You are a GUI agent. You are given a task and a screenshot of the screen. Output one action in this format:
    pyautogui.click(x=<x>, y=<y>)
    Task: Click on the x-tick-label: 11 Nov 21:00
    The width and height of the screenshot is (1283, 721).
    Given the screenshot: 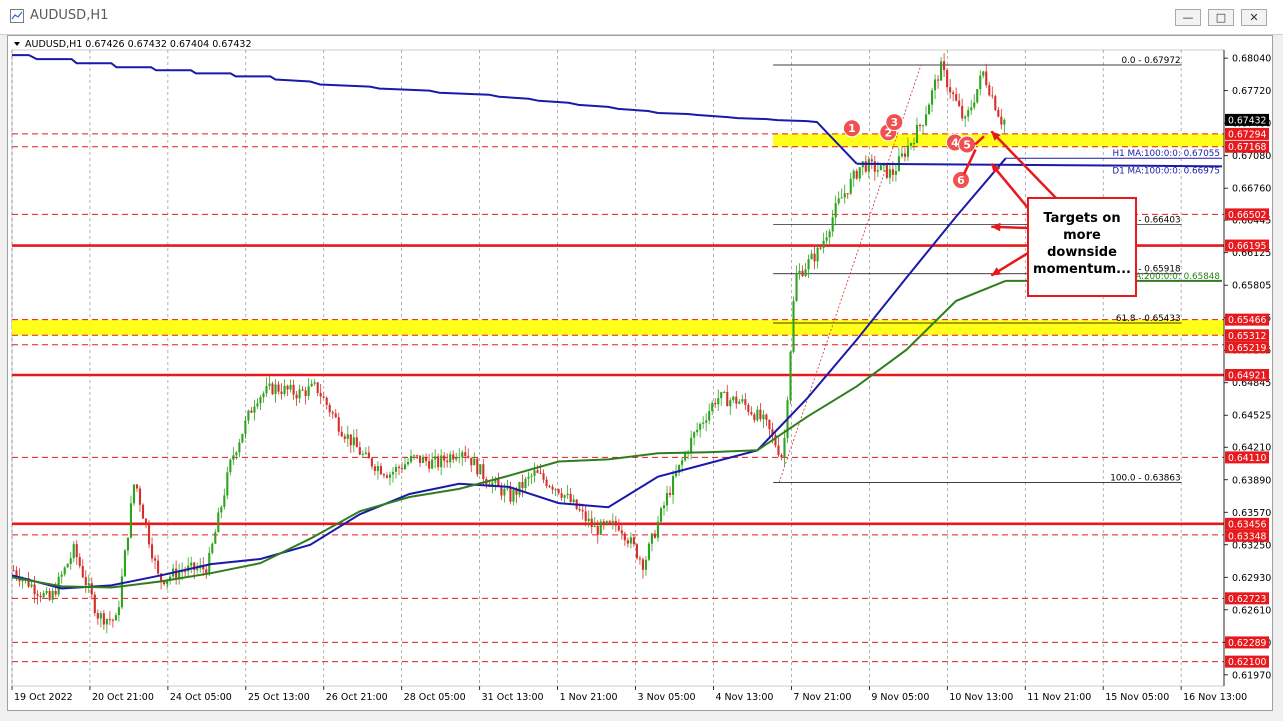 What is the action you would take?
    pyautogui.click(x=1059, y=697)
    